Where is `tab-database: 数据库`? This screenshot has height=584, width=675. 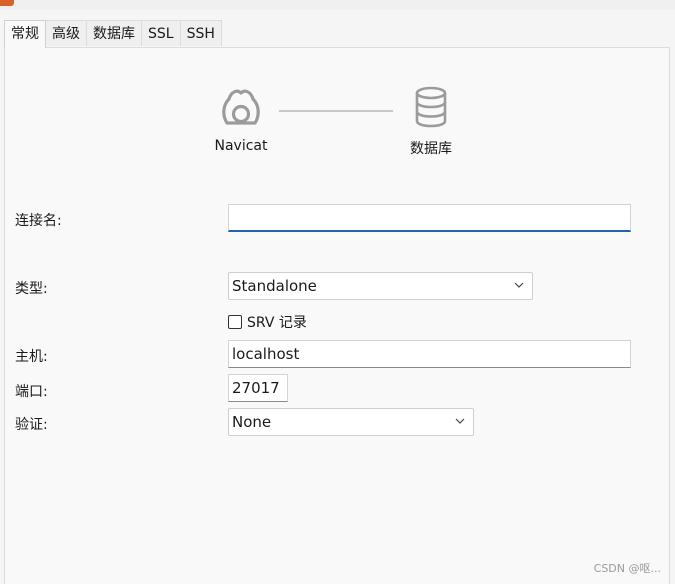
tab-database: 数据库 is located at coordinates (114, 33).